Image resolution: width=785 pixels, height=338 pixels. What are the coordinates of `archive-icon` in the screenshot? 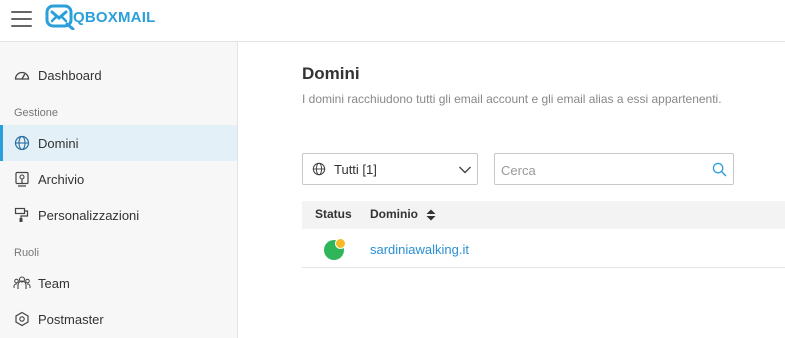 It's located at (22, 179).